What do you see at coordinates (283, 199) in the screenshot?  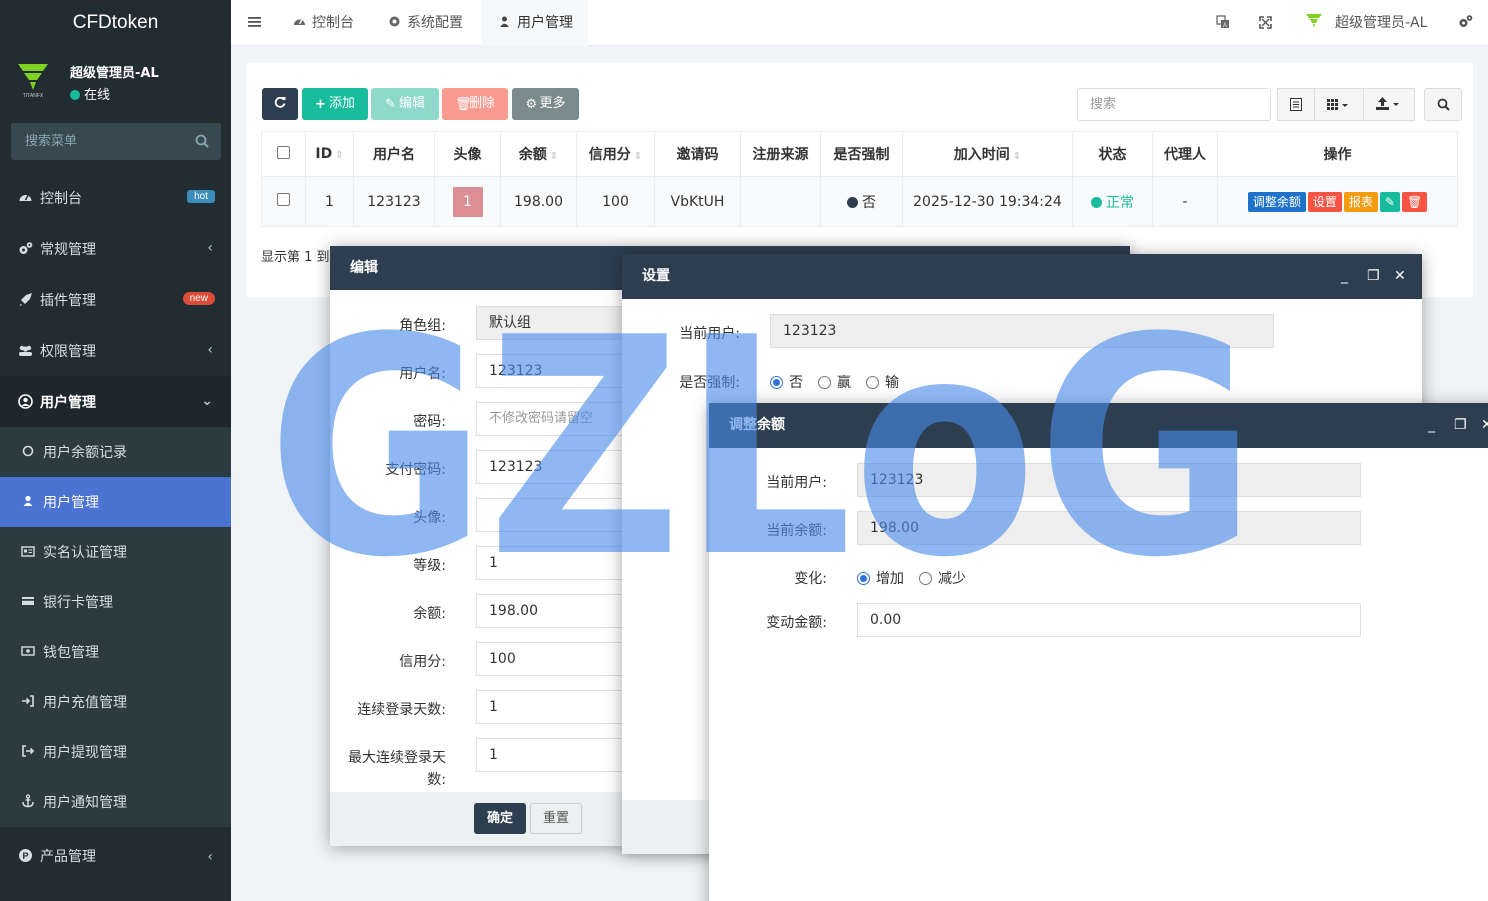 I see `row-checkbox` at bounding box center [283, 199].